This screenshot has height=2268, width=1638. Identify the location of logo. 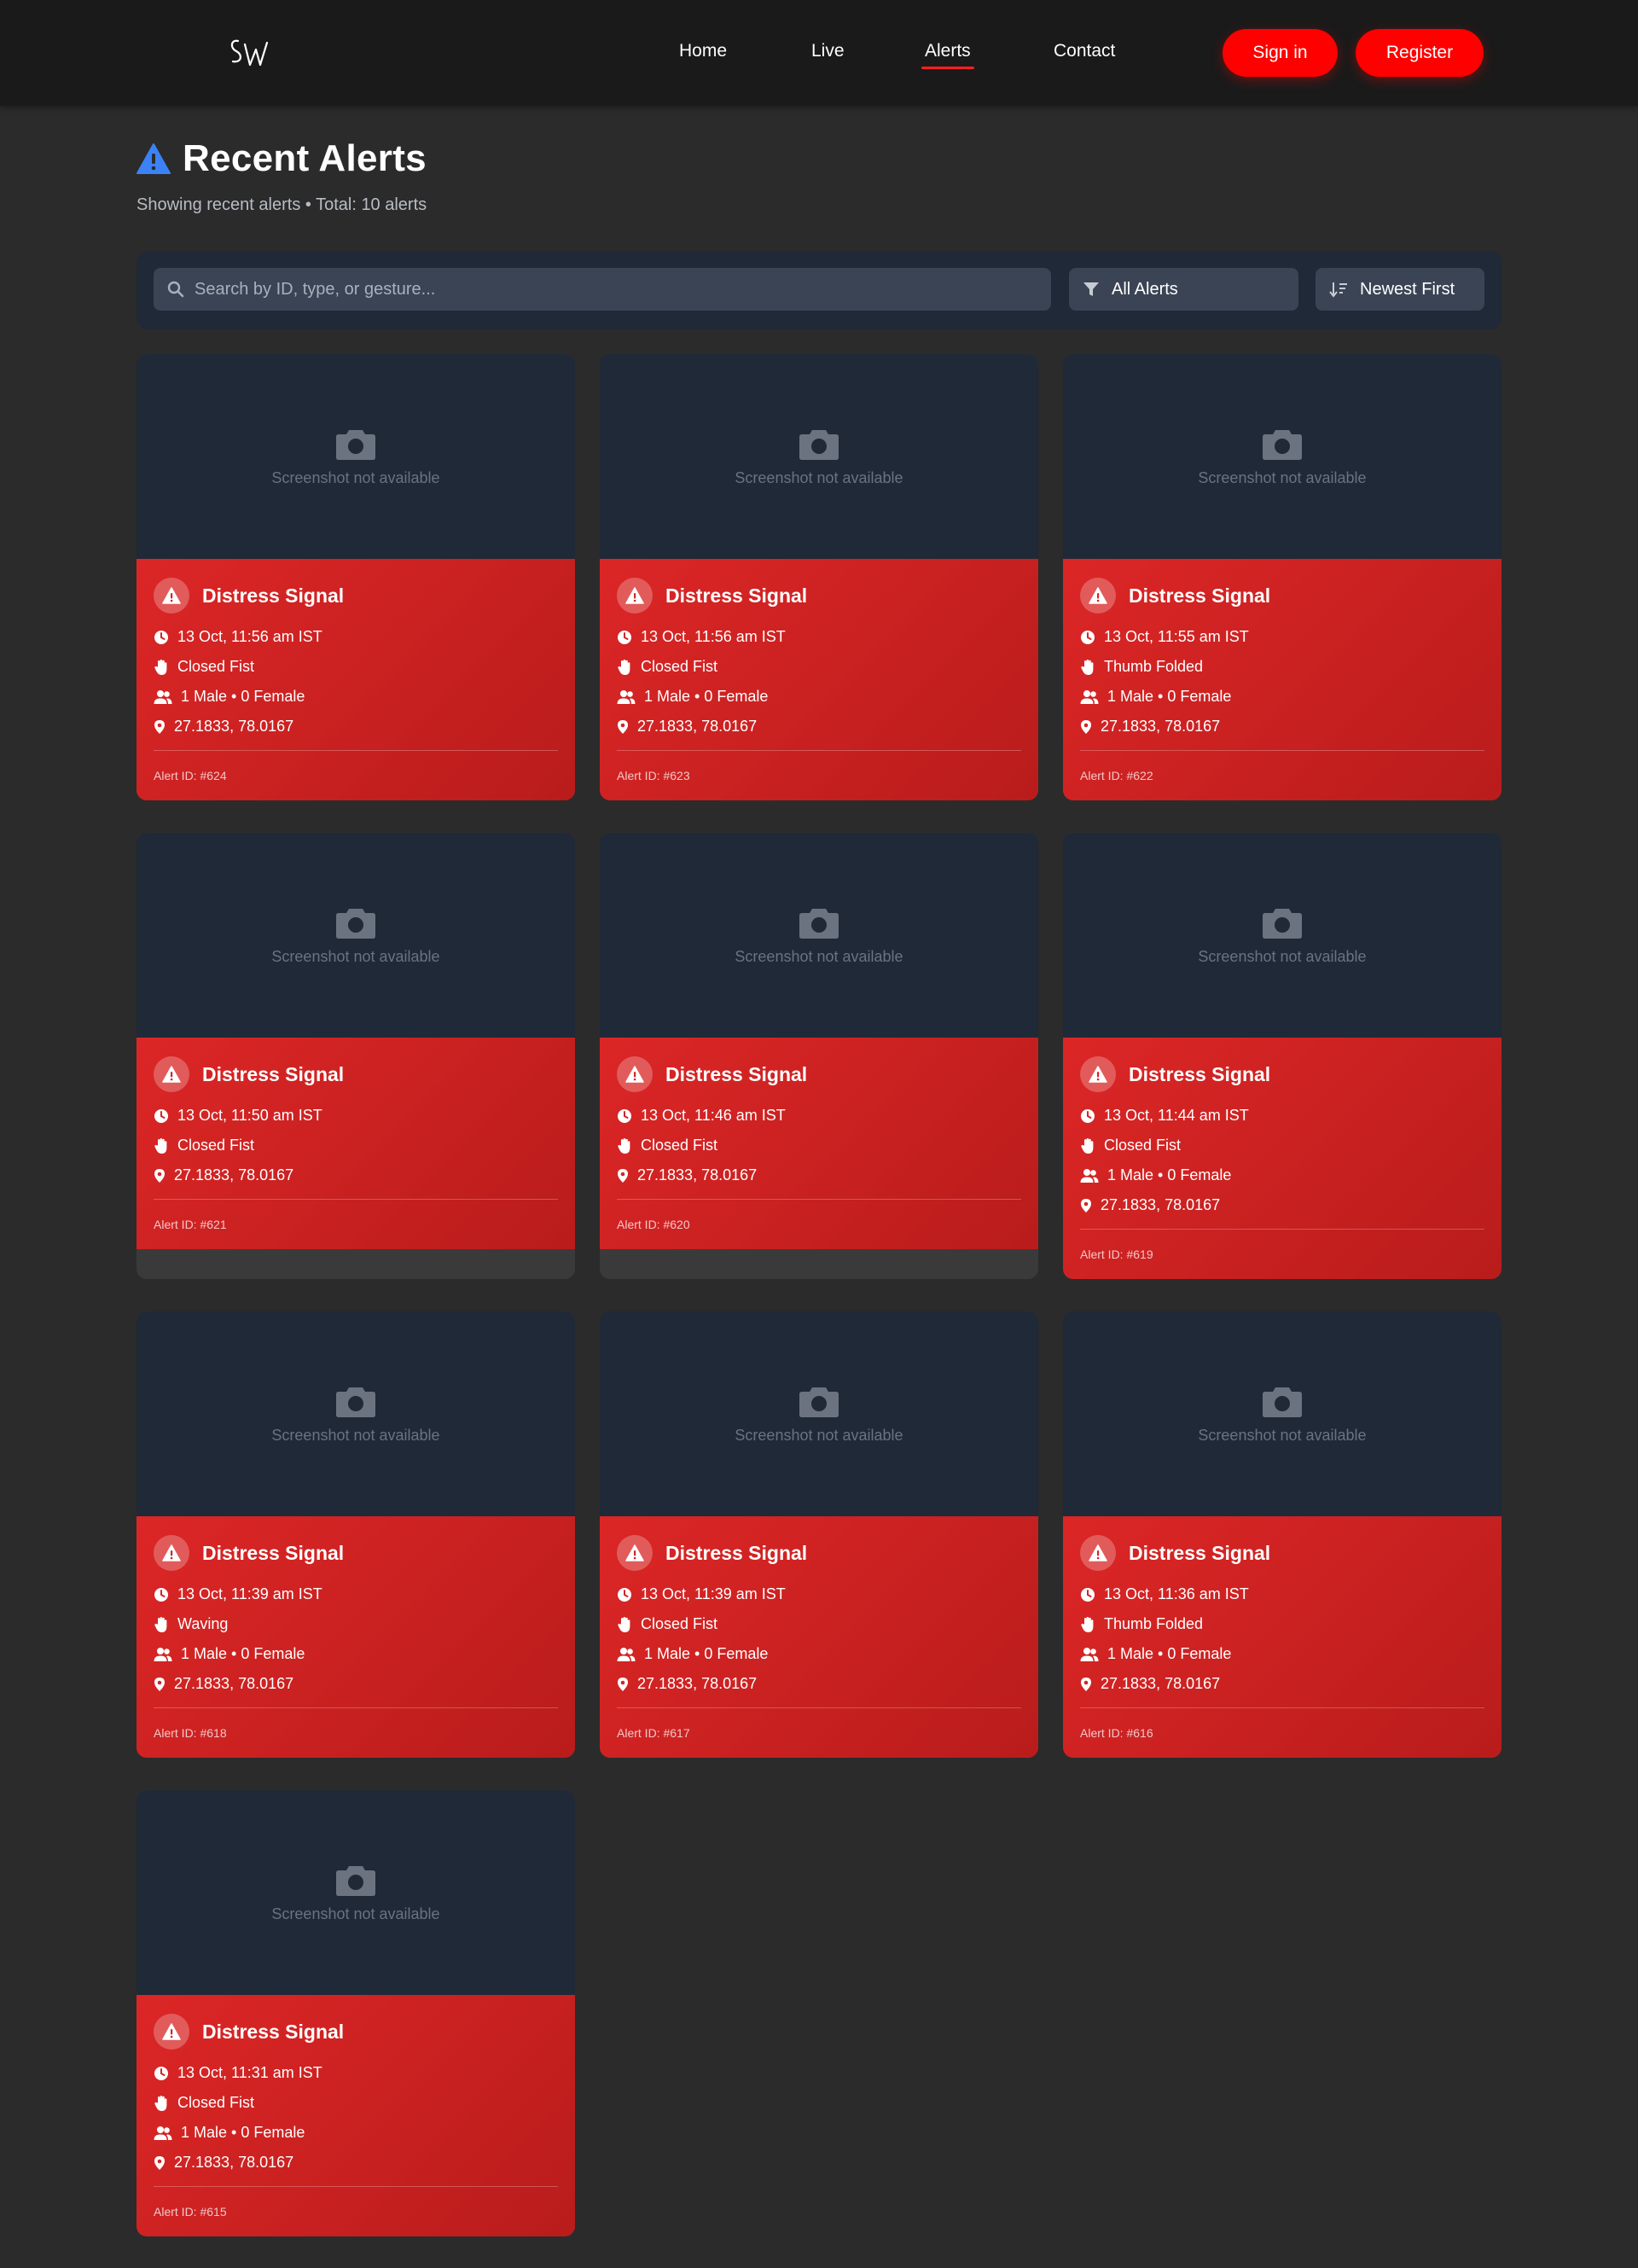
(249, 52).